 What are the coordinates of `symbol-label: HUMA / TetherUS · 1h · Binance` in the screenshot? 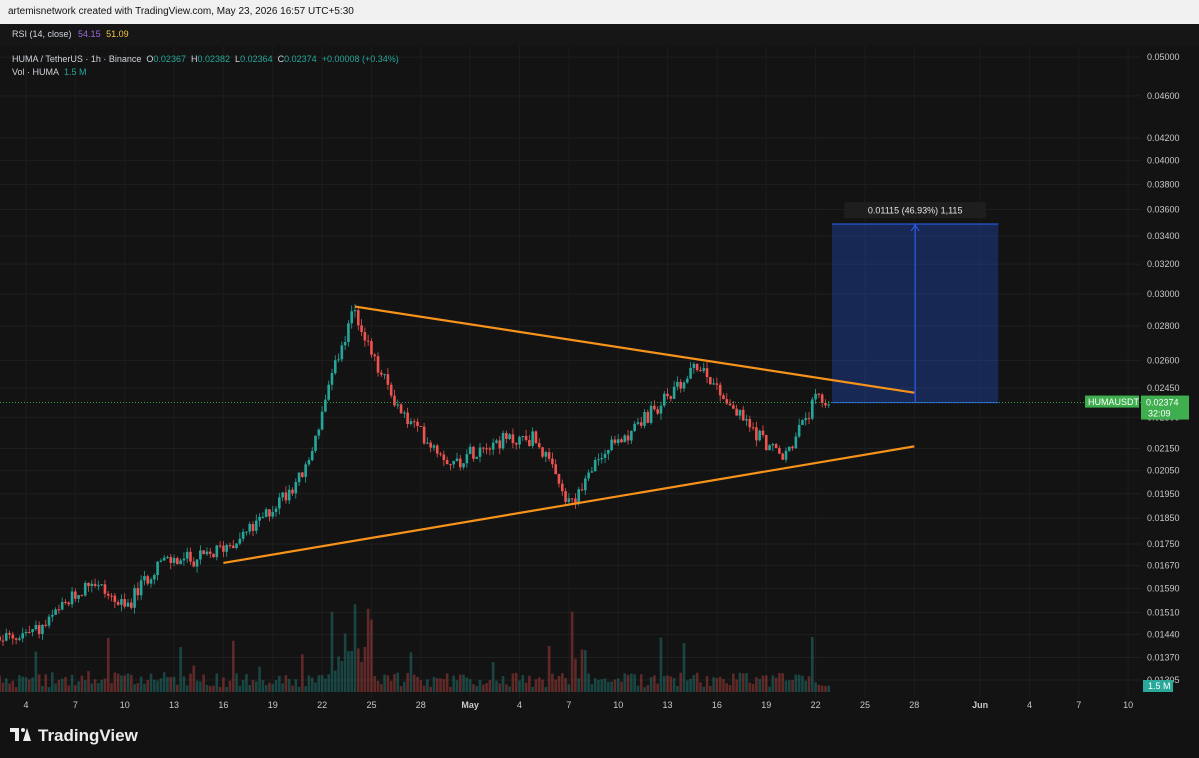 It's located at (76, 59).